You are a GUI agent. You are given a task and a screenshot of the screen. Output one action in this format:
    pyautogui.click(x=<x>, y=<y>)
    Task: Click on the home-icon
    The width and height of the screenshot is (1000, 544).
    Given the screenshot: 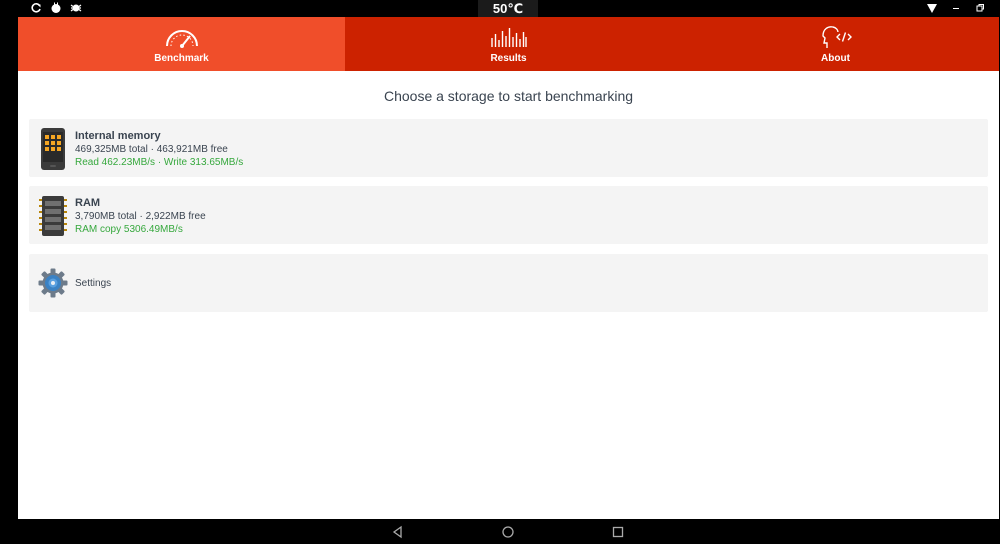 What is the action you would take?
    pyautogui.click(x=508, y=532)
    